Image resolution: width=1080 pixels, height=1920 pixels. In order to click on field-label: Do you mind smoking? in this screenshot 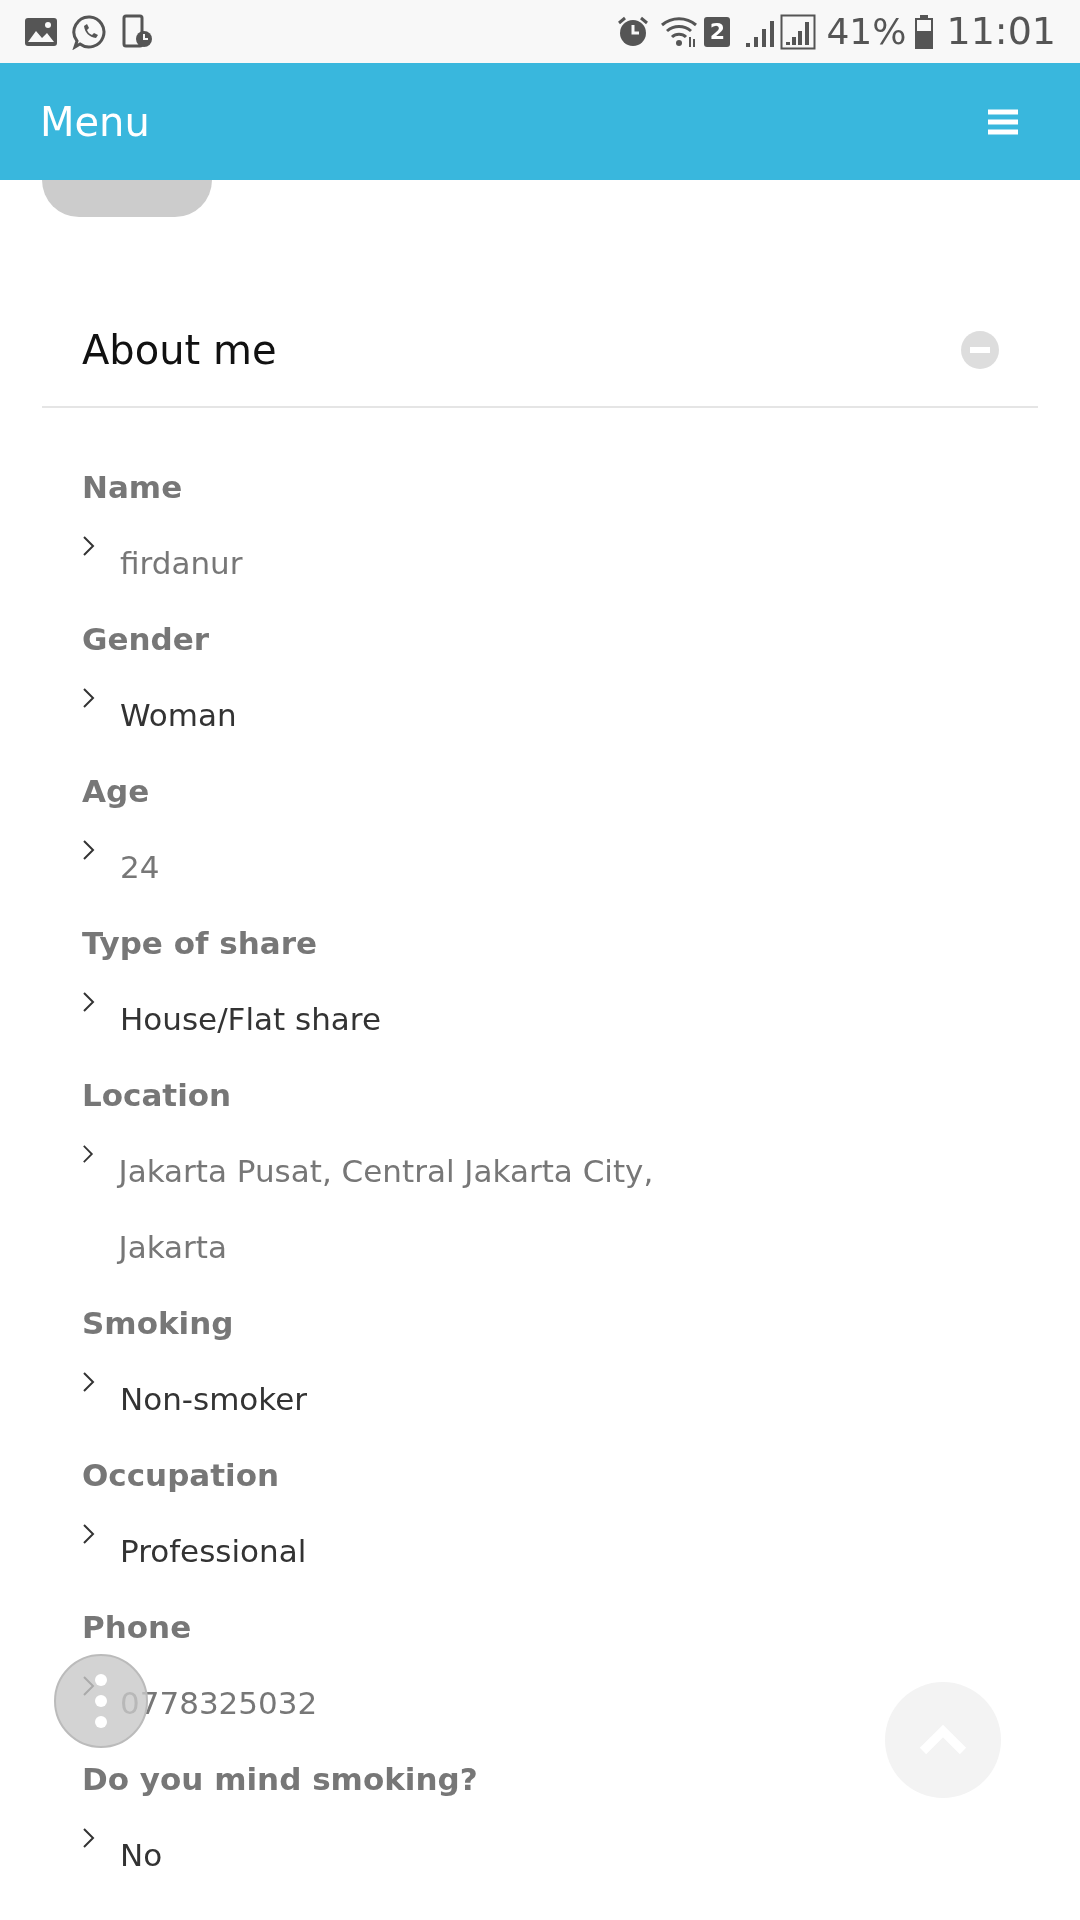, I will do `click(280, 1779)`.